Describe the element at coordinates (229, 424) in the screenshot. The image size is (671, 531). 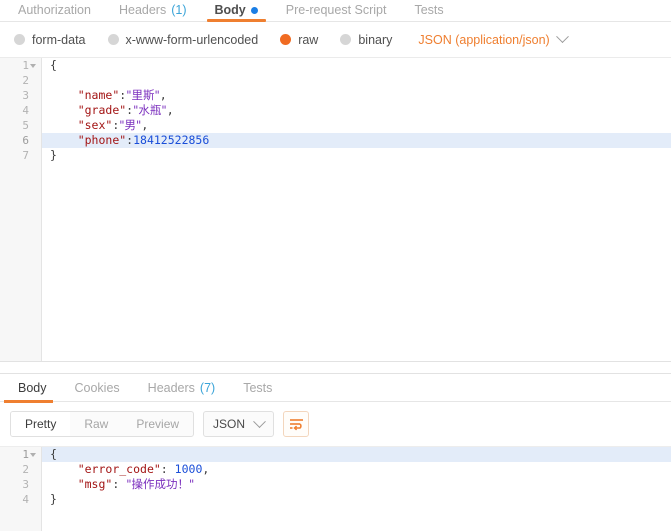
I see `response-format-value: JSON` at that location.